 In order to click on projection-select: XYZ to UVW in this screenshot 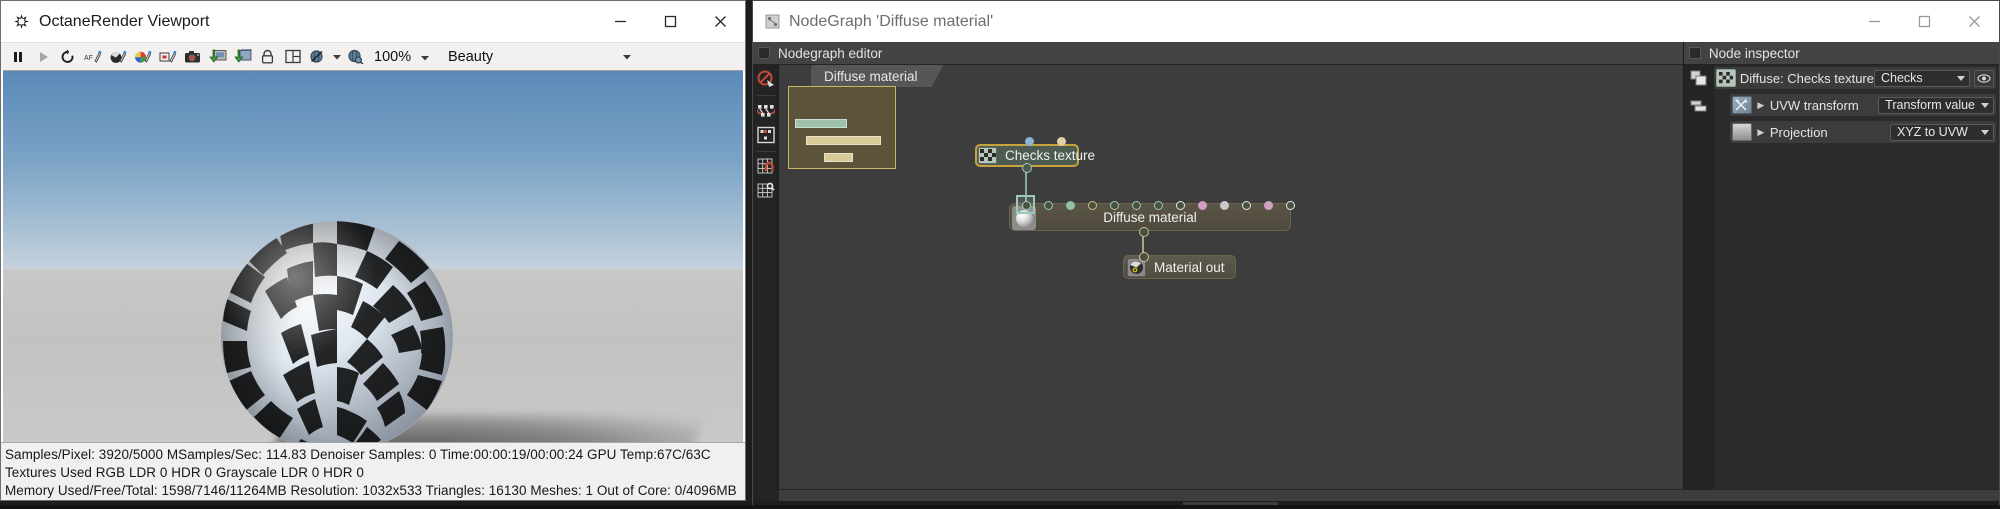, I will do `click(1942, 132)`.